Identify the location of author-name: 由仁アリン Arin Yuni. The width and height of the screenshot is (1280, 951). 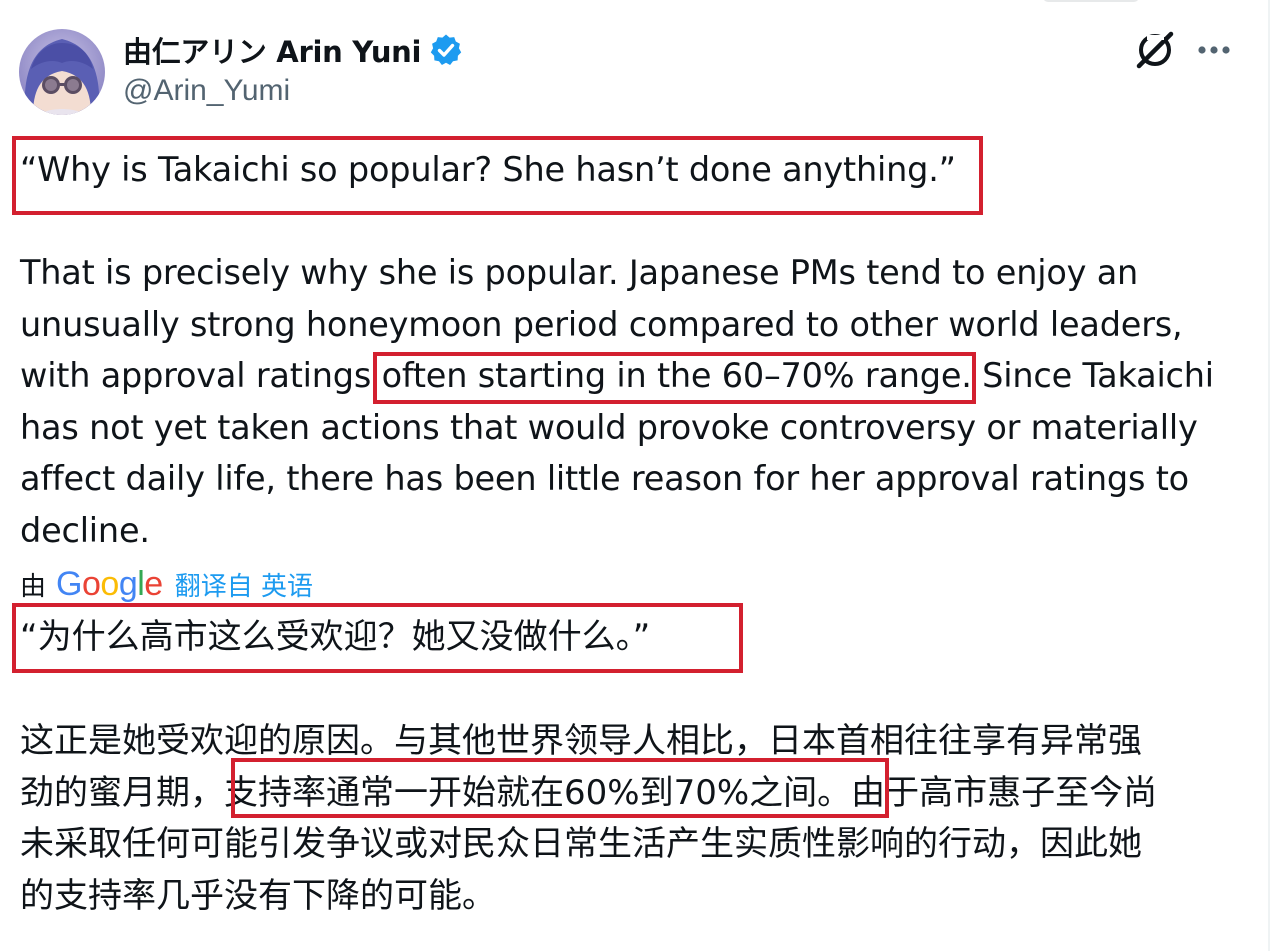
(293, 50).